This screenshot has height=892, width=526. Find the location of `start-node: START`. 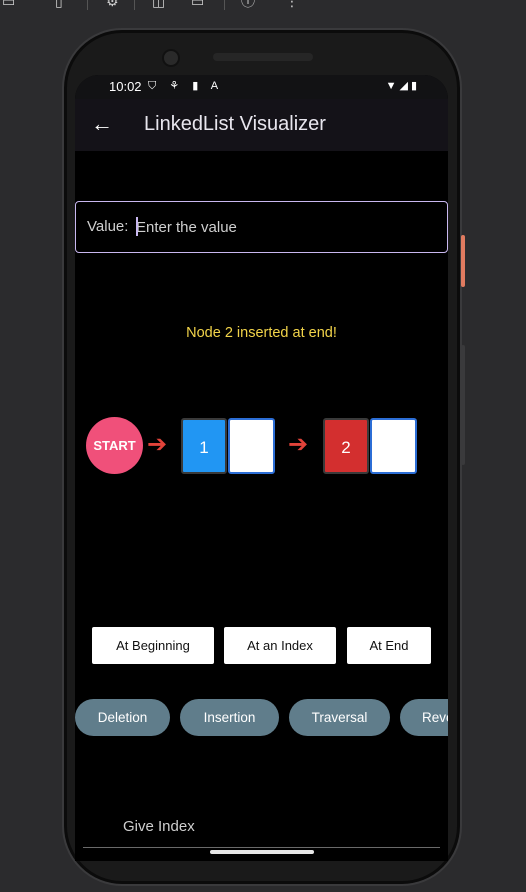

start-node: START is located at coordinates (114, 445).